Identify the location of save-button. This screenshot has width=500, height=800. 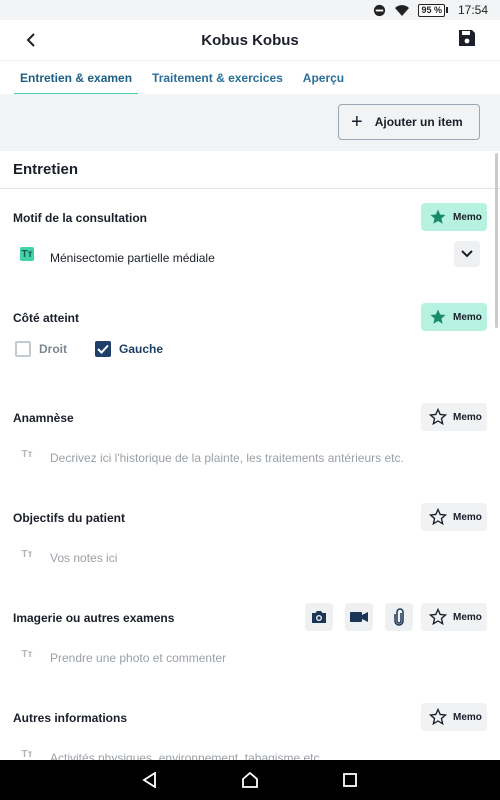
(469, 40).